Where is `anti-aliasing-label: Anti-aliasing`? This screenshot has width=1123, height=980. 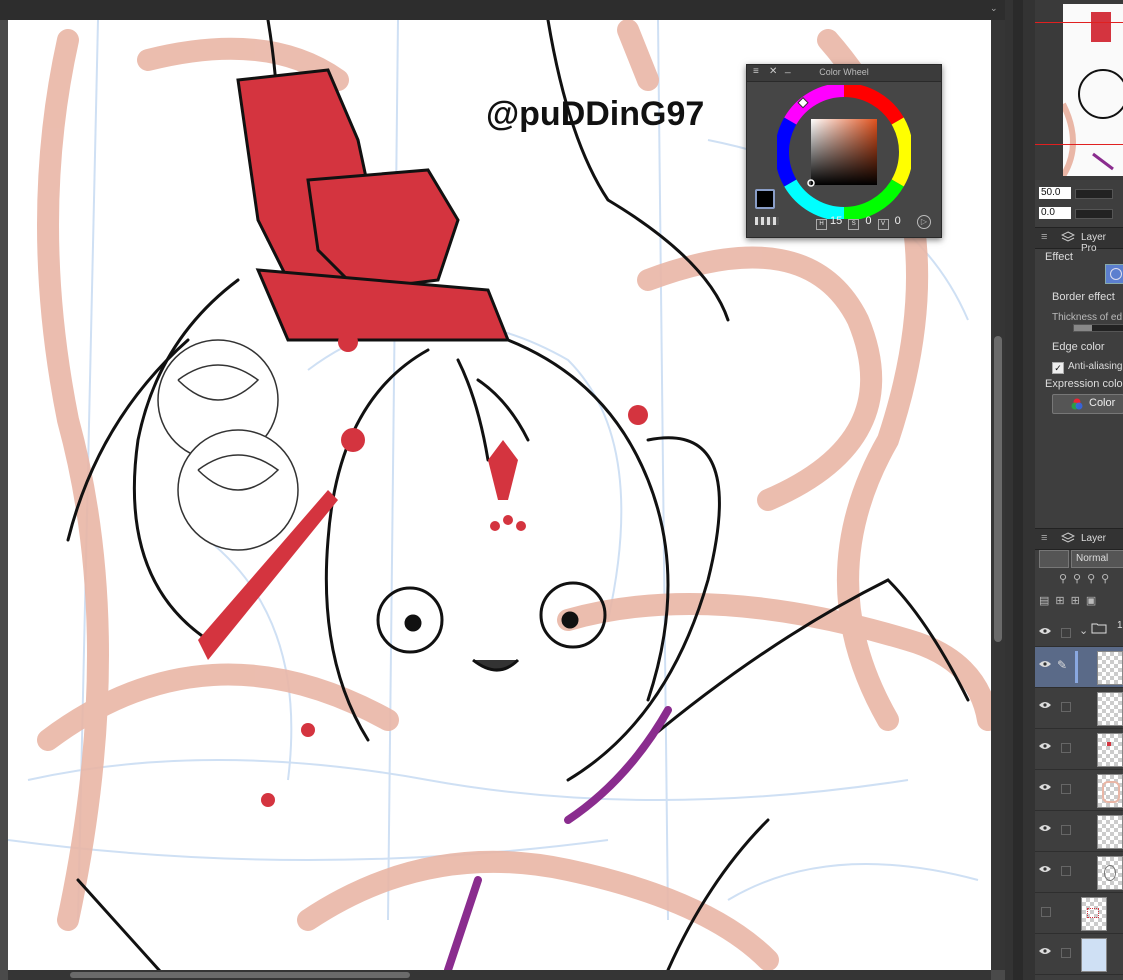 anti-aliasing-label: Anti-aliasing is located at coordinates (1095, 366).